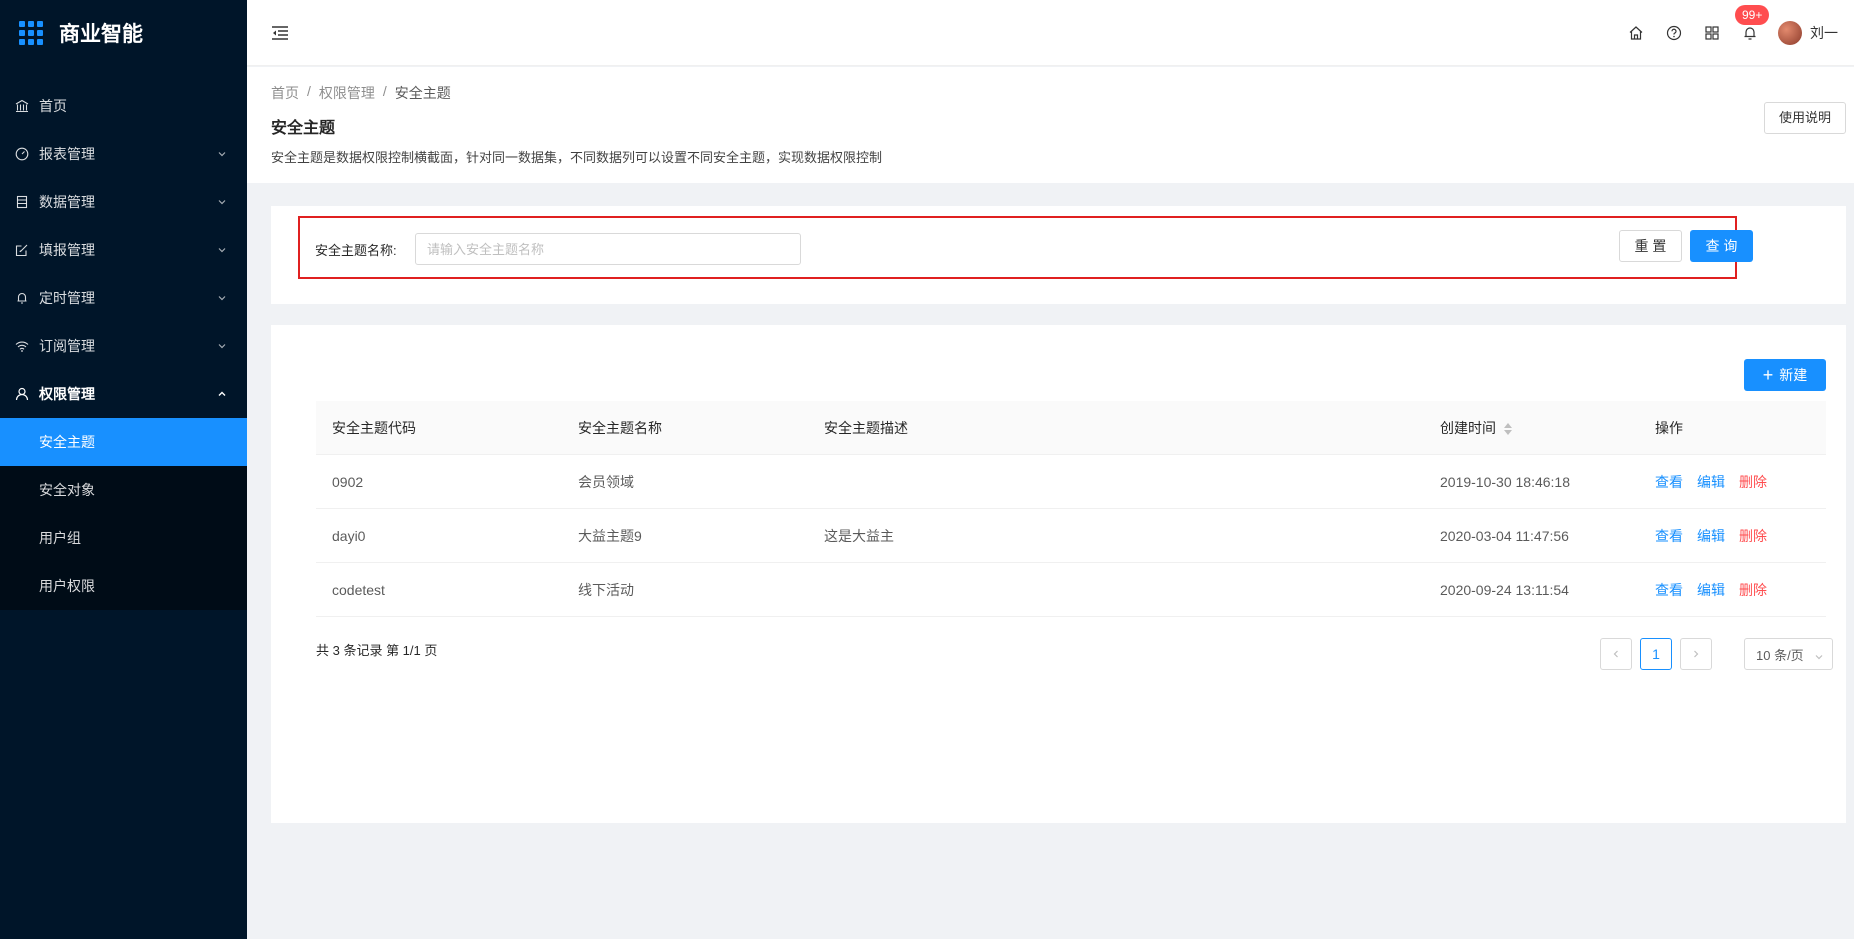 This screenshot has height=939, width=1854. What do you see at coordinates (123, 202) in the screenshot?
I see `sidebar-item-data: 数据管理` at bounding box center [123, 202].